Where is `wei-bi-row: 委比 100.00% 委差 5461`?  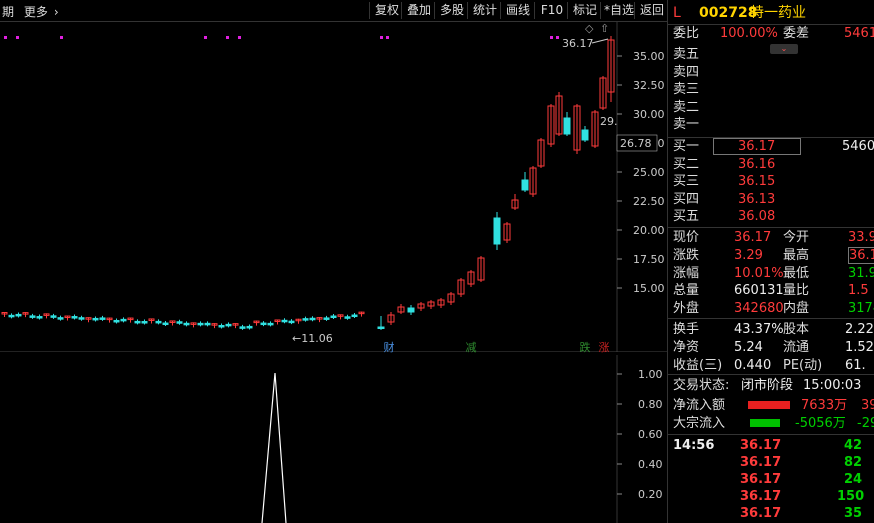 wei-bi-row: 委比 100.00% 委差 5461 is located at coordinates (771, 33).